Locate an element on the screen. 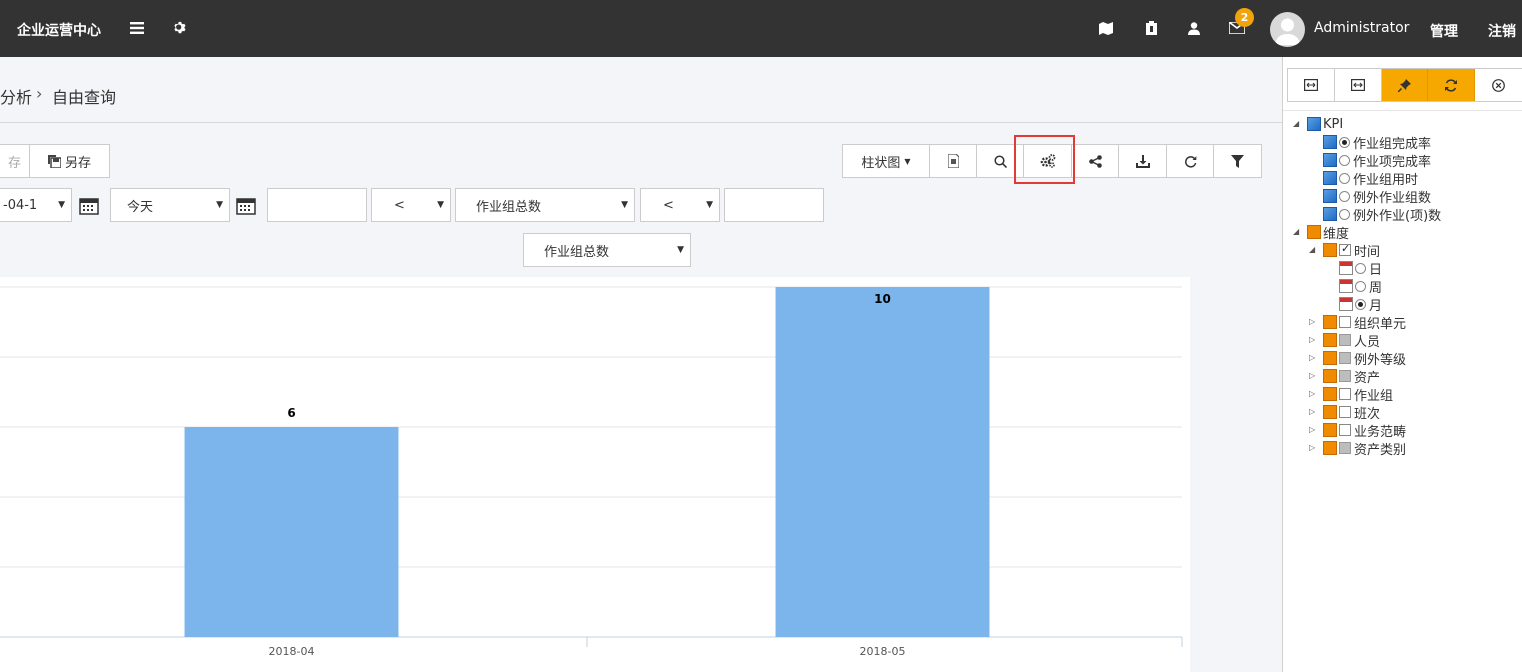  sync-button is located at coordinates (1452, 85).